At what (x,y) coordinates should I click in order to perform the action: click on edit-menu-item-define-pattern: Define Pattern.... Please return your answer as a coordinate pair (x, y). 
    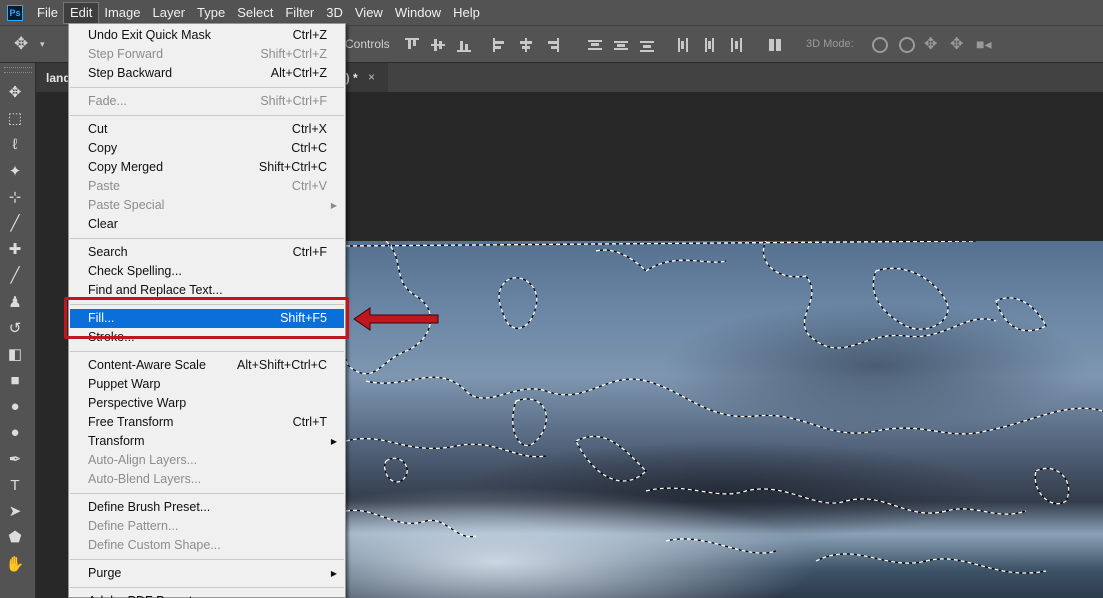
    Looking at the image, I should click on (207, 526).